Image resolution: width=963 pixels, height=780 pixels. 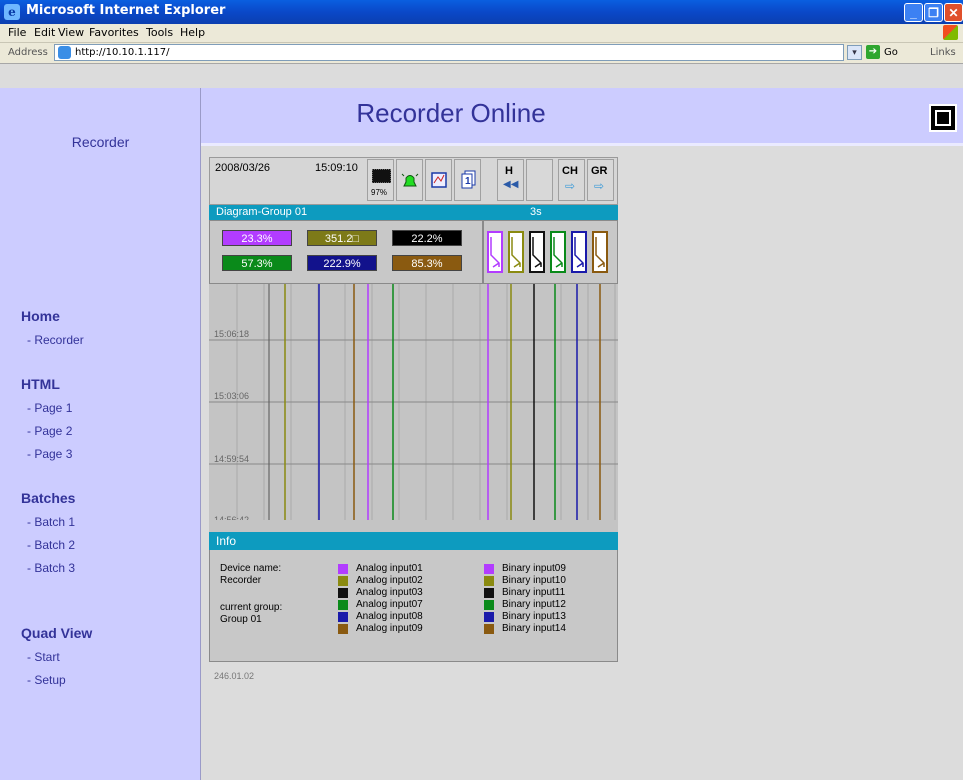 I want to click on nav-heading-html: HTML, so click(x=40, y=384).